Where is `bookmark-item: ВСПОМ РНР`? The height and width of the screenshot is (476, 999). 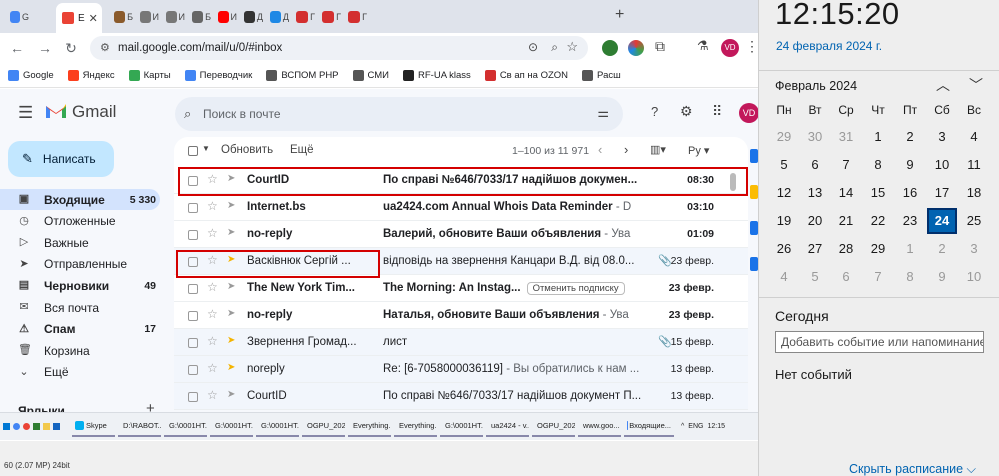 bookmark-item: ВСПОМ РНР is located at coordinates (302, 75).